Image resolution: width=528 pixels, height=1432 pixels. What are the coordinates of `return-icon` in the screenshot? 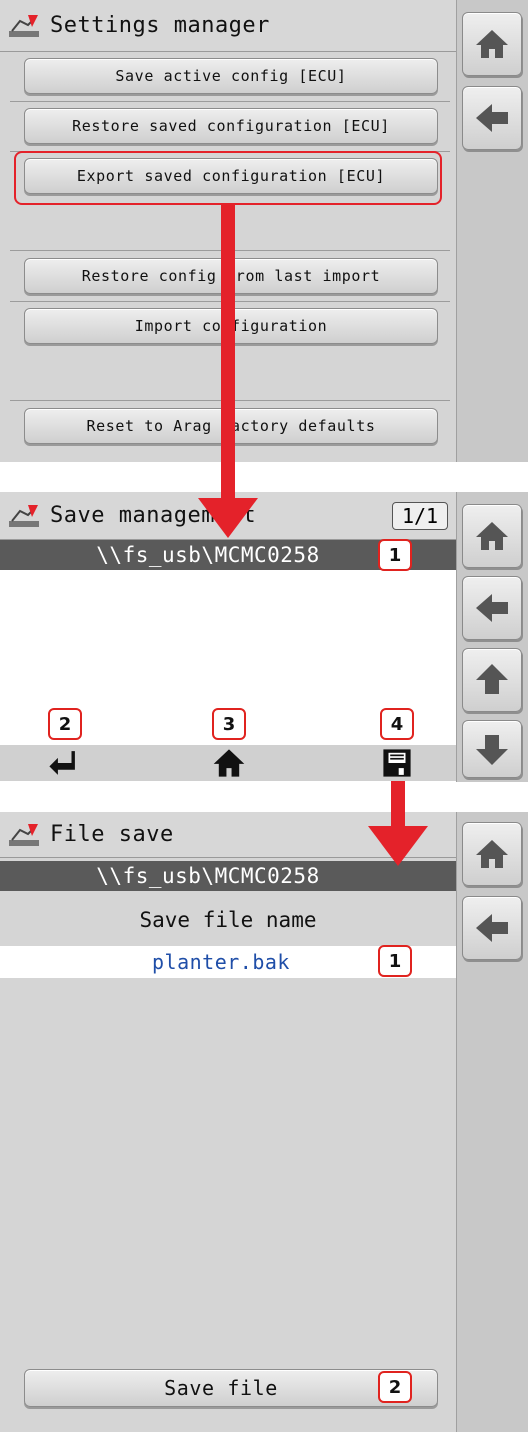 It's located at (63, 763).